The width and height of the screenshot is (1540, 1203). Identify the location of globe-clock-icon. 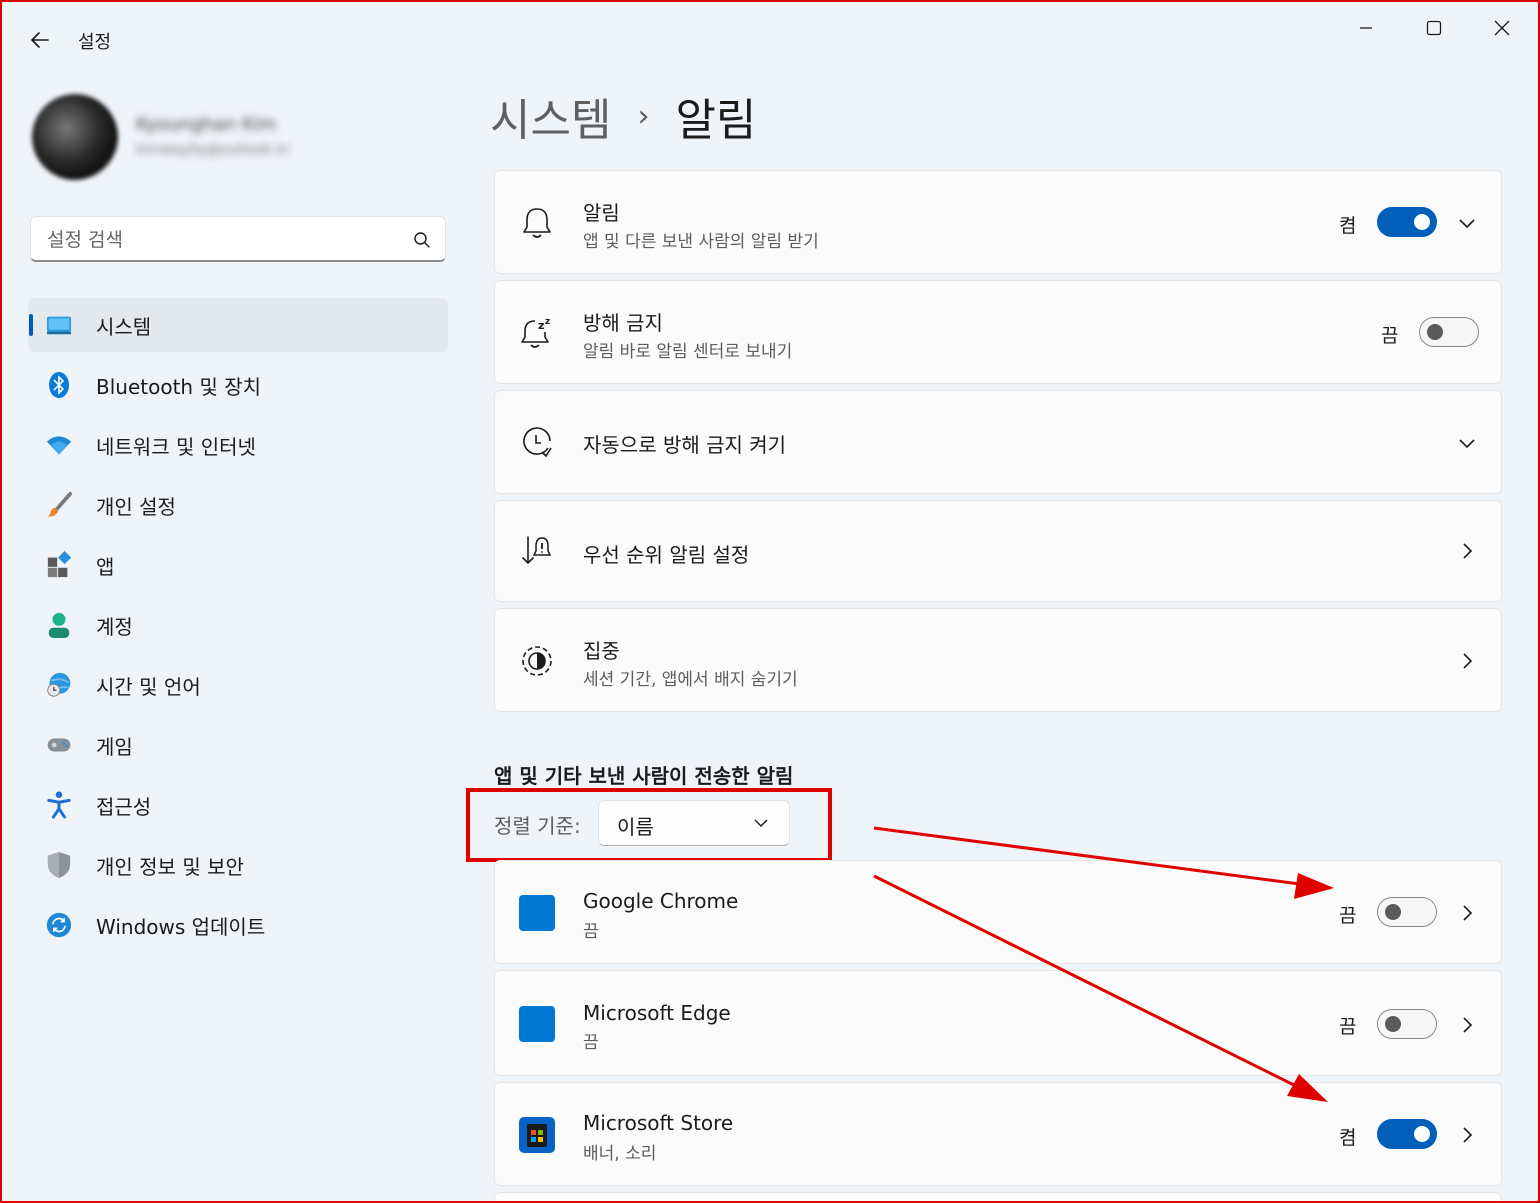
(59, 685).